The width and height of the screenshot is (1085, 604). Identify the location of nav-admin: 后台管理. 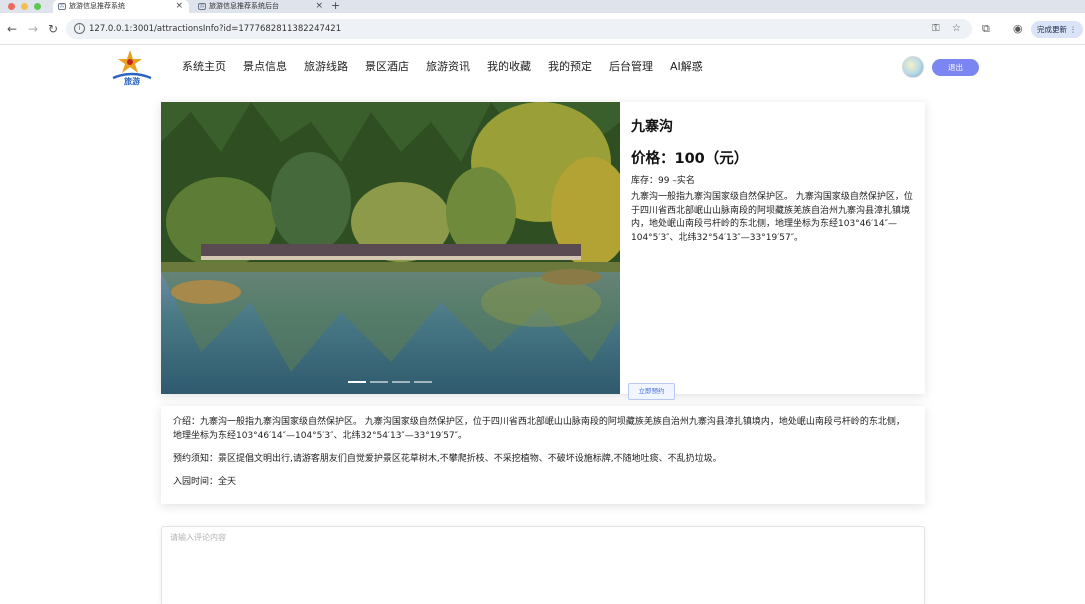
(631, 67).